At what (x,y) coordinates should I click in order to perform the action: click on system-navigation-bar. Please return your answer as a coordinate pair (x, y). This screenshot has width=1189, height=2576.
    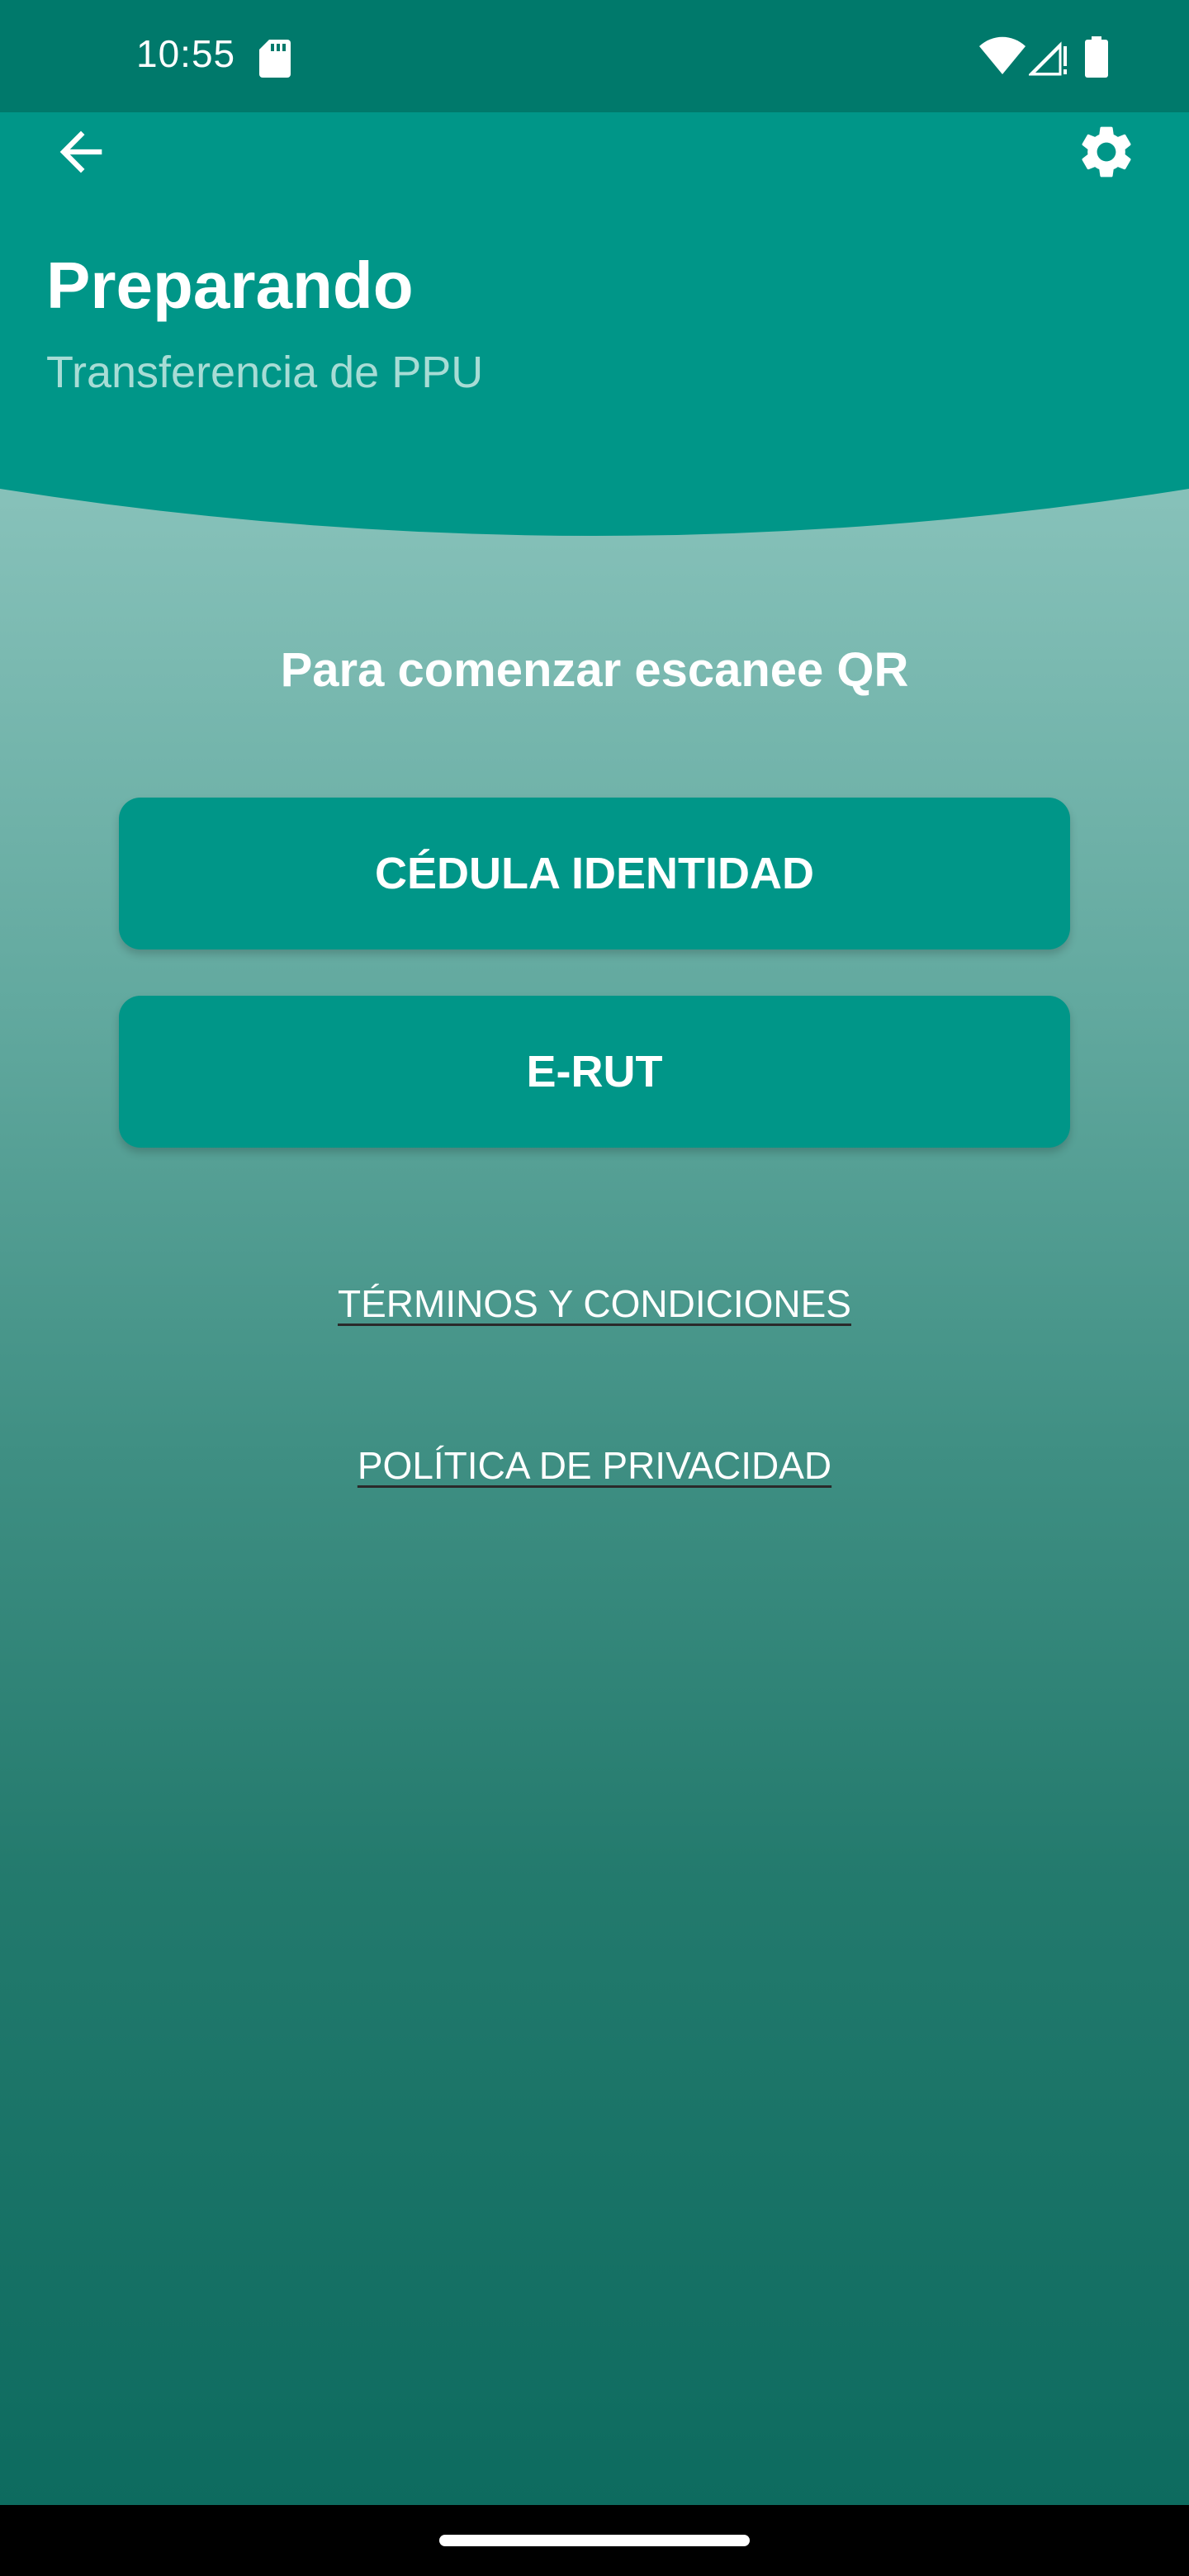
    Looking at the image, I should click on (594, 2540).